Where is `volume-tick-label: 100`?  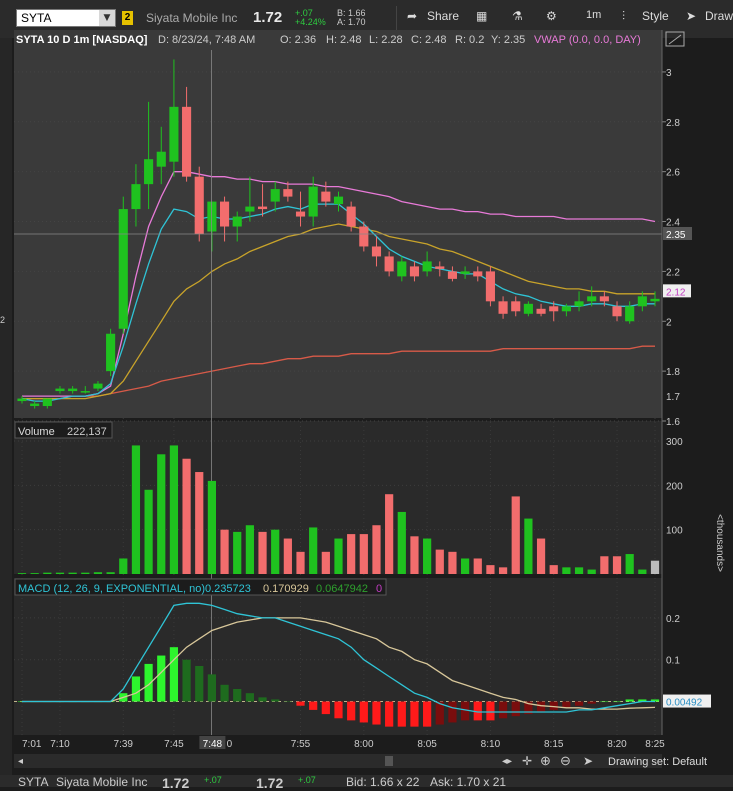
volume-tick-label: 100 is located at coordinates (674, 531).